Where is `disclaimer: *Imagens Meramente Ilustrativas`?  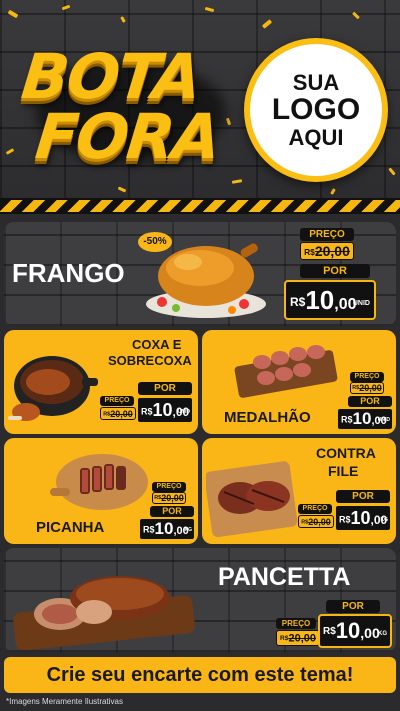 disclaimer: *Imagens Meramente Ilustrativas is located at coordinates (64, 701).